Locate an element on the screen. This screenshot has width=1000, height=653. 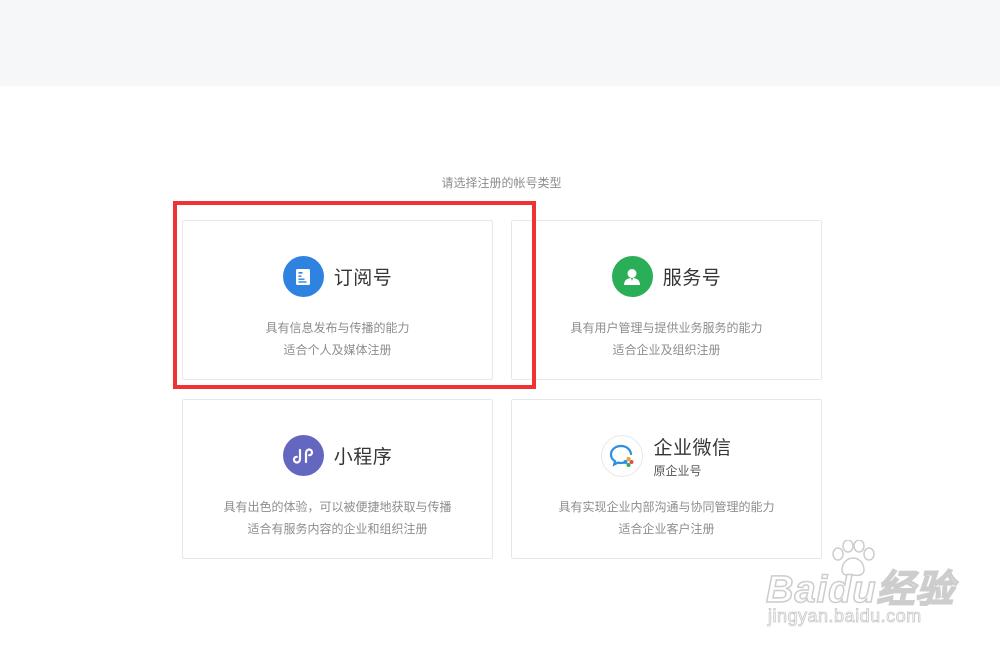
card-title: 企业微信 is located at coordinates (692, 448).